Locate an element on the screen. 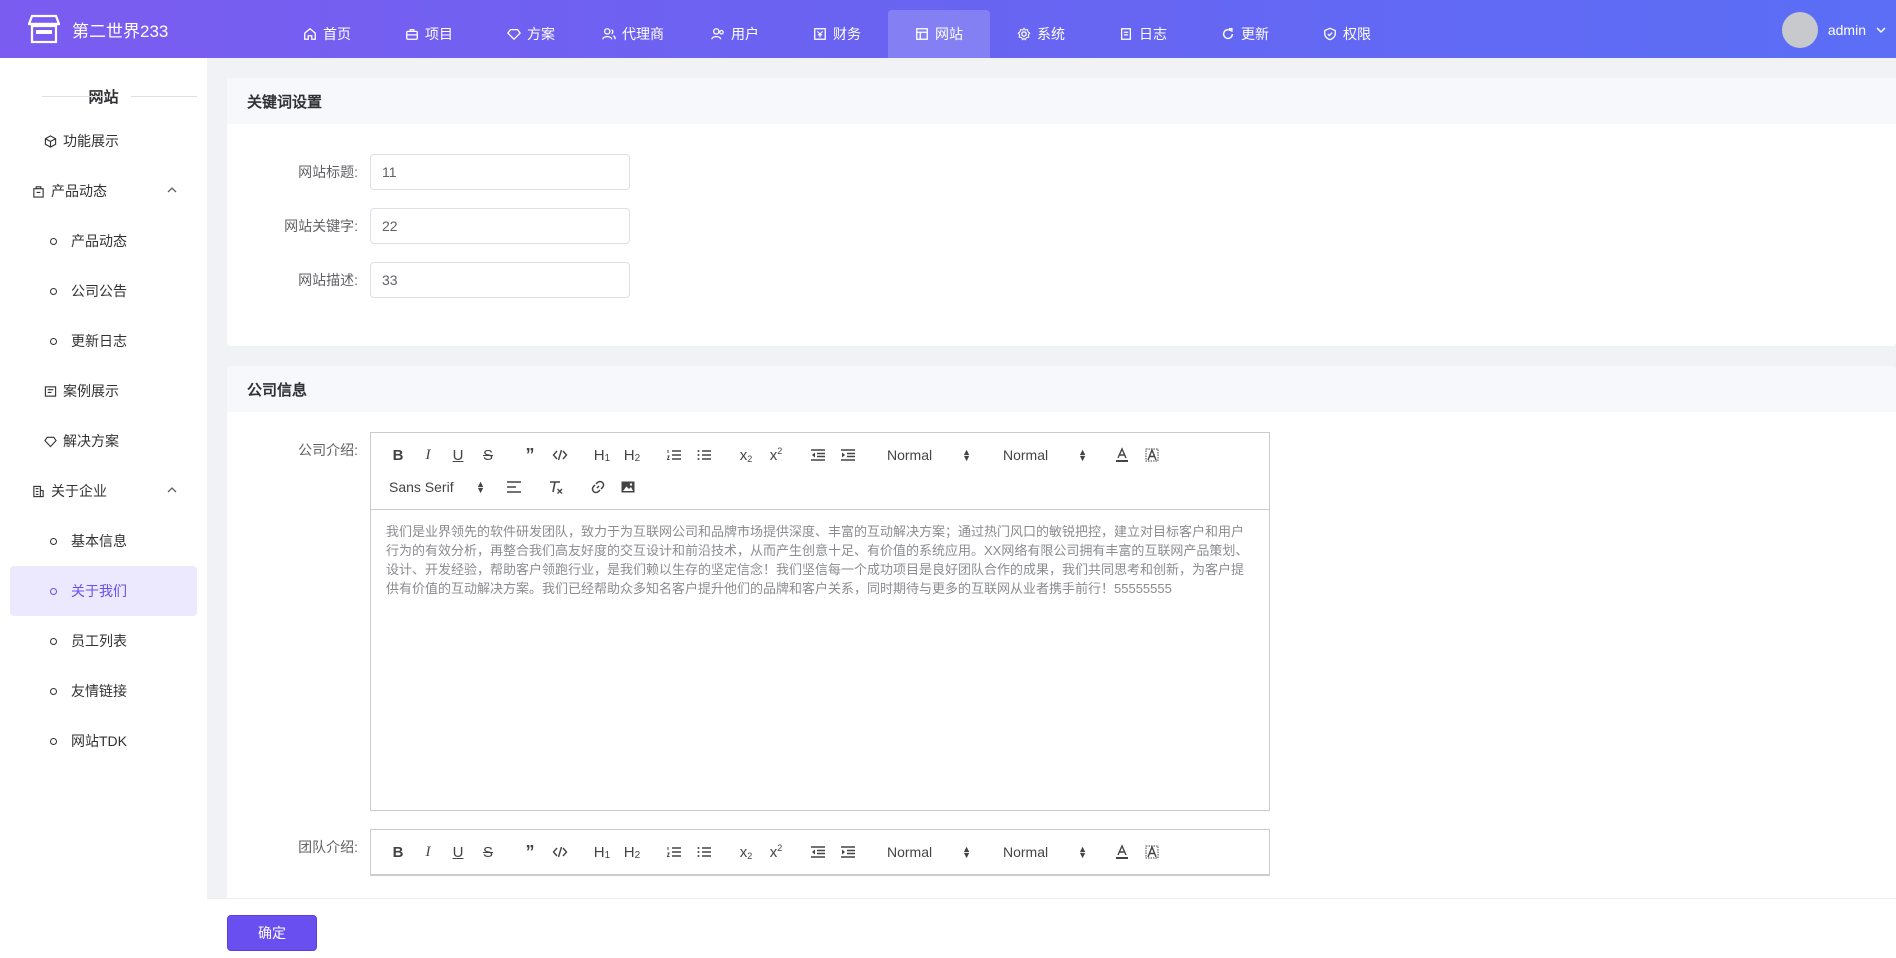 This screenshot has height=958, width=1896. site-title-input: 11 is located at coordinates (500, 172).